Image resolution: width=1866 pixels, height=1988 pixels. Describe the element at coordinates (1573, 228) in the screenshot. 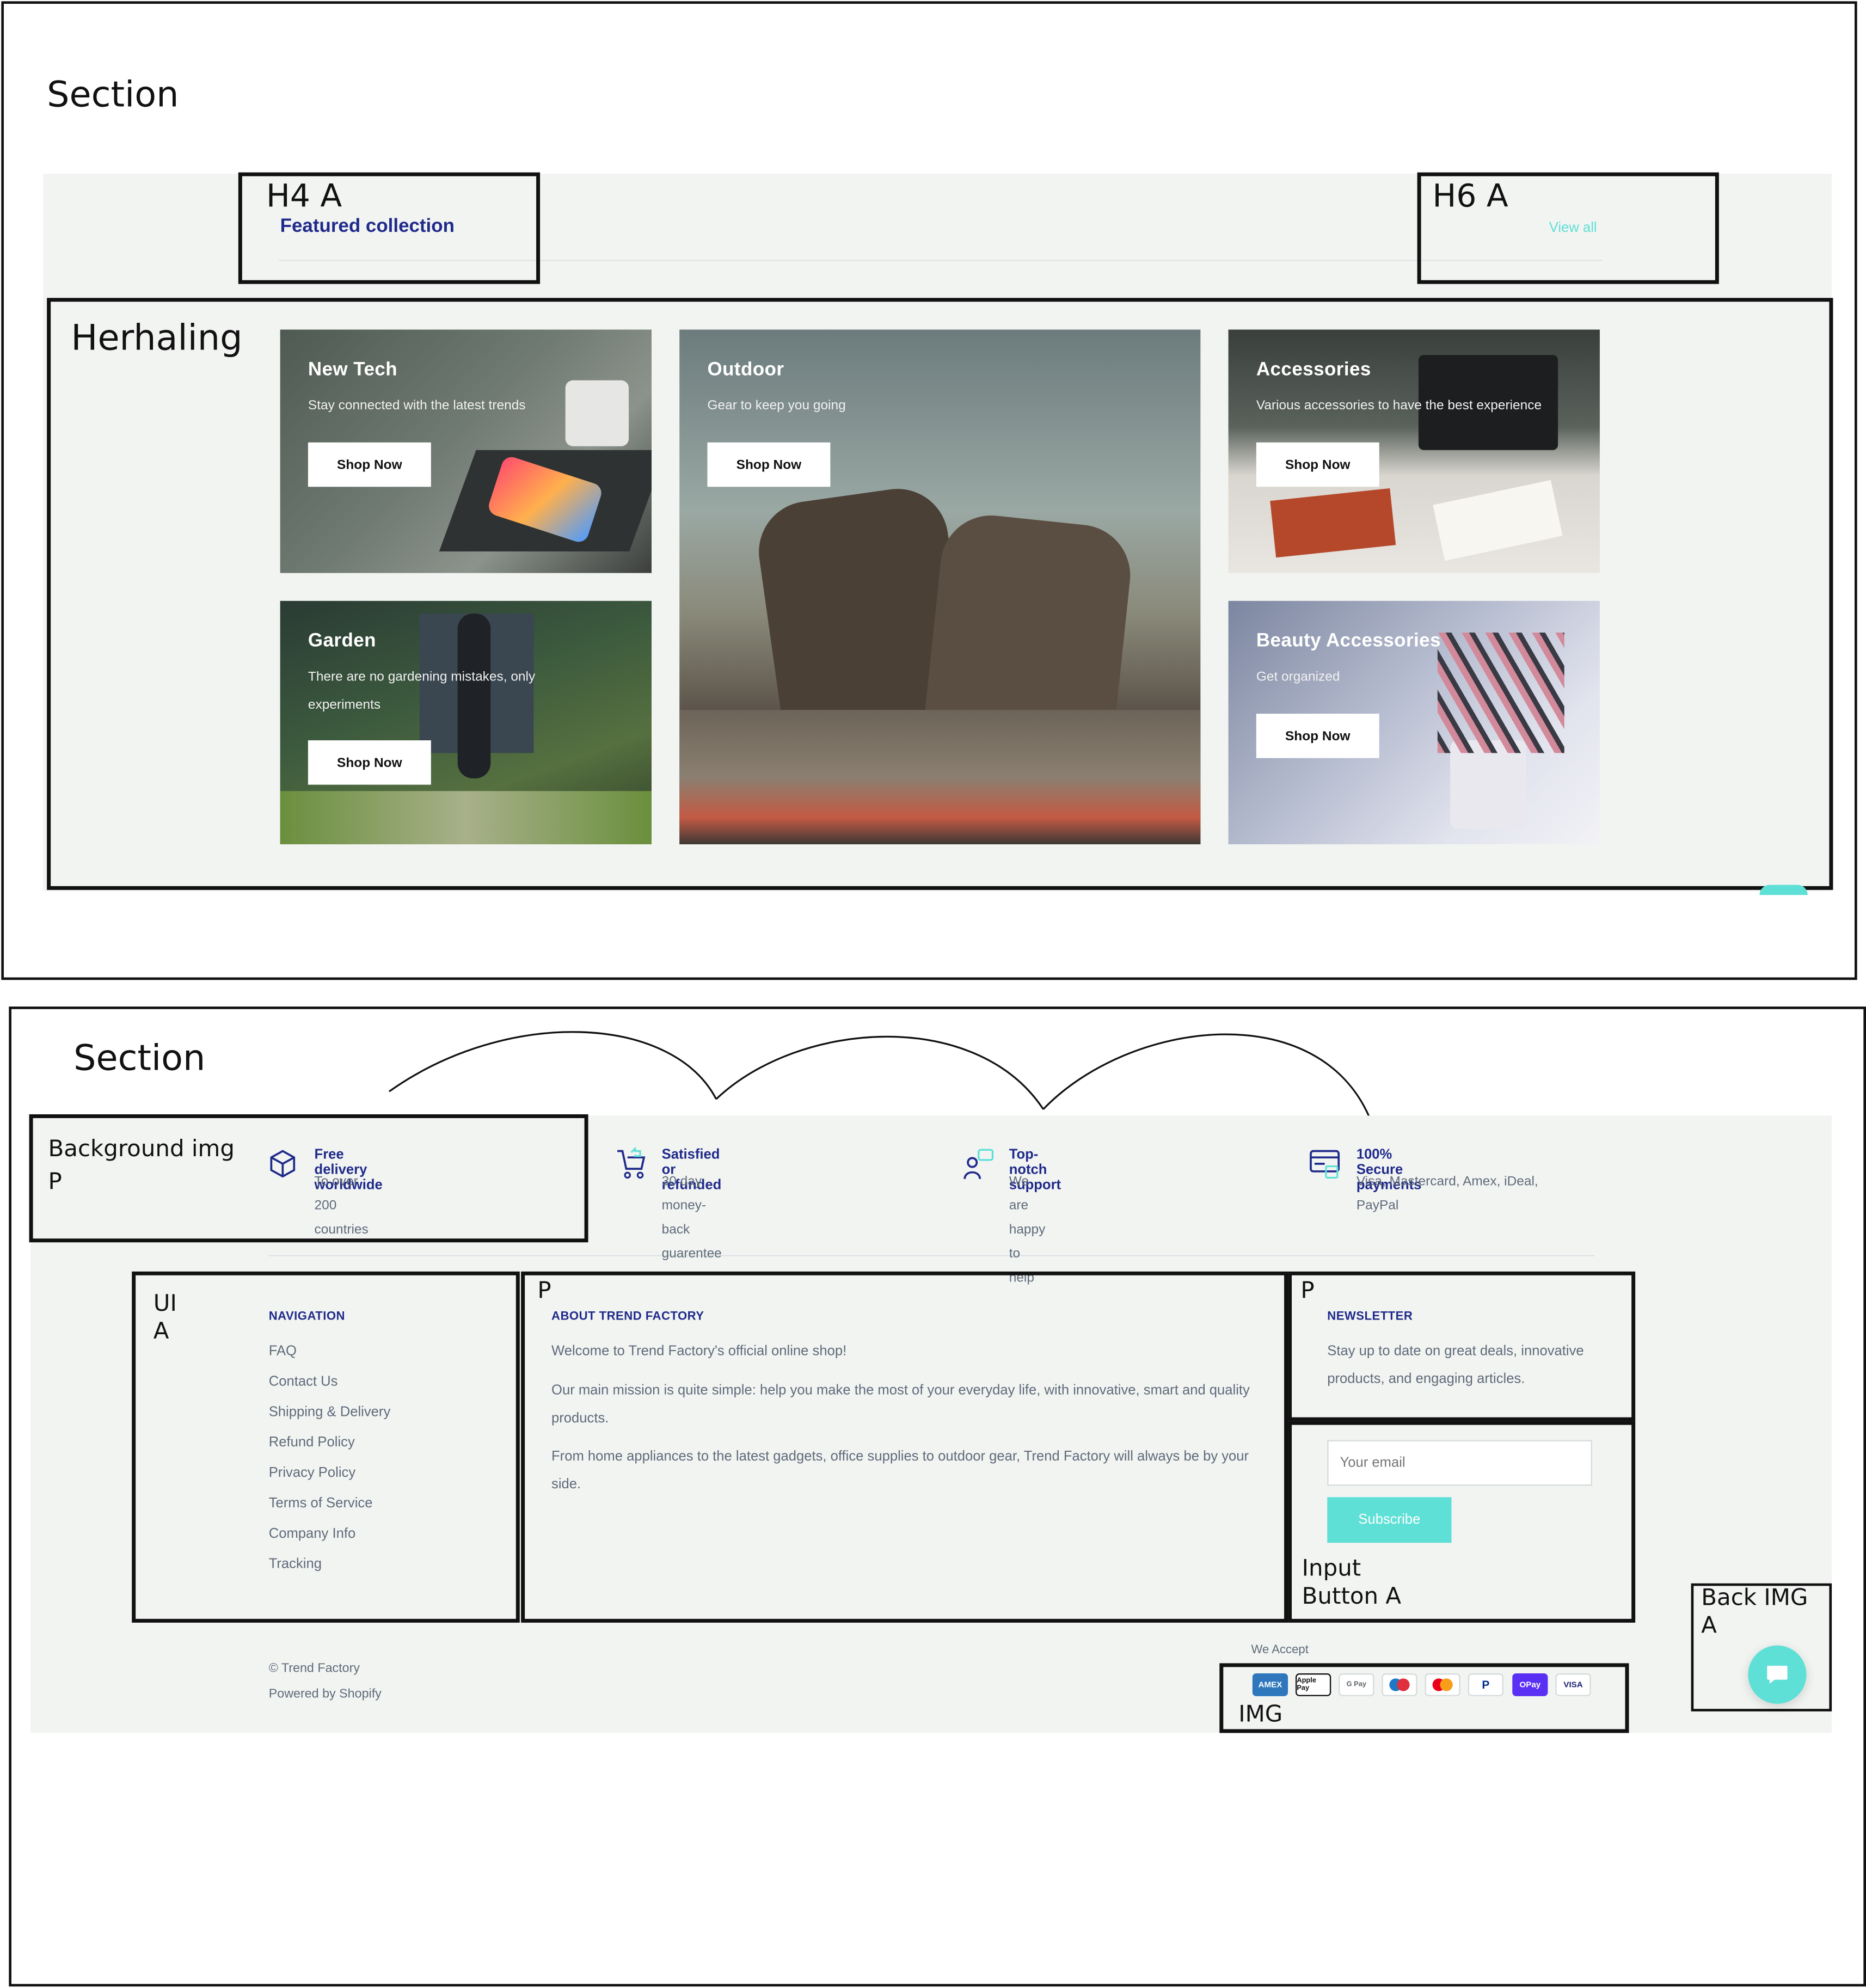

I see `view-all-link: View all` at that location.